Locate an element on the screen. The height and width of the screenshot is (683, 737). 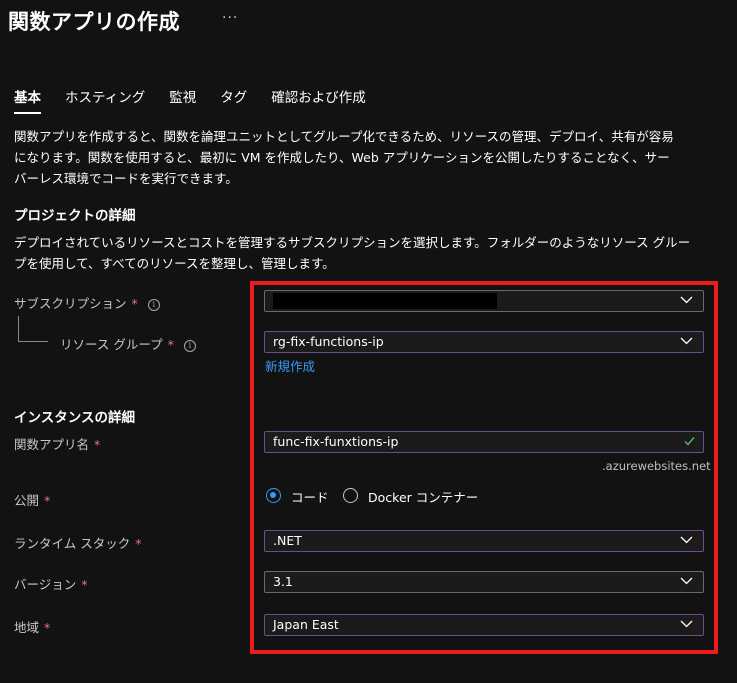
tab-hosting: ホスティング is located at coordinates (105, 102).